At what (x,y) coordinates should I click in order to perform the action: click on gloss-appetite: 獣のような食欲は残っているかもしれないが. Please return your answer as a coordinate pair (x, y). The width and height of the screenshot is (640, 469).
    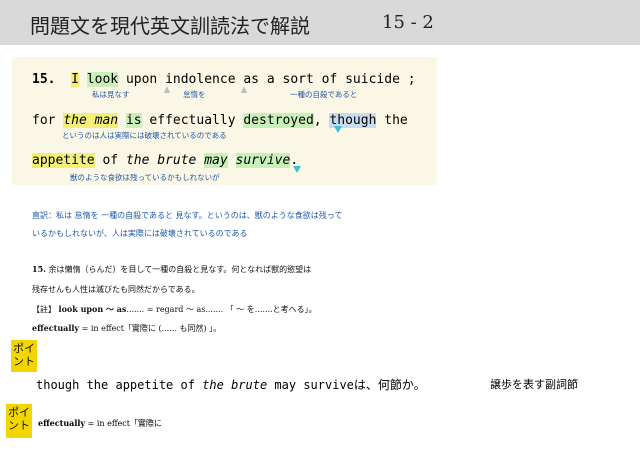
    Looking at the image, I should click on (145, 177).